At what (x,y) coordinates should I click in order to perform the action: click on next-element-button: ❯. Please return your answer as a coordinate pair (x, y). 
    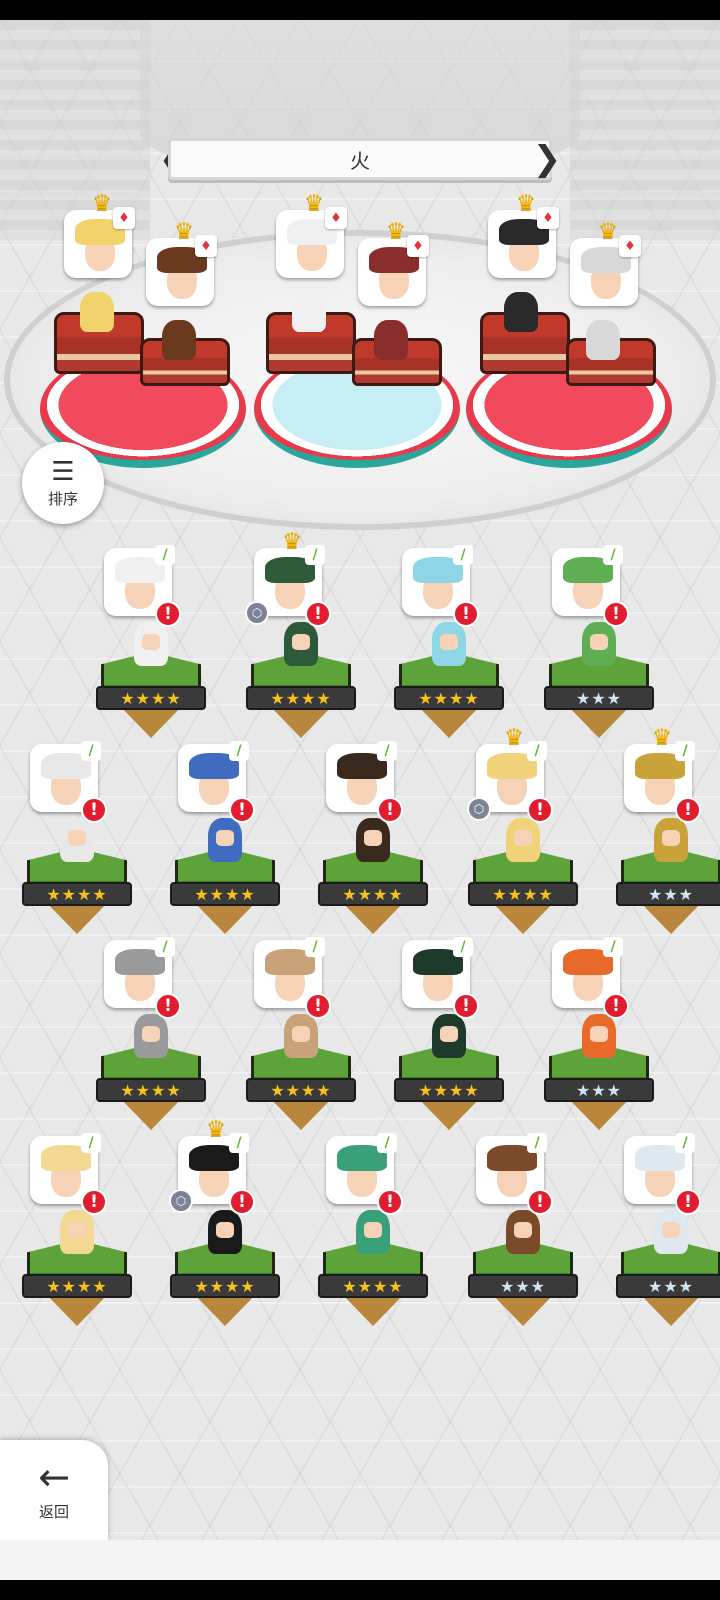
    Looking at the image, I should click on (547, 159).